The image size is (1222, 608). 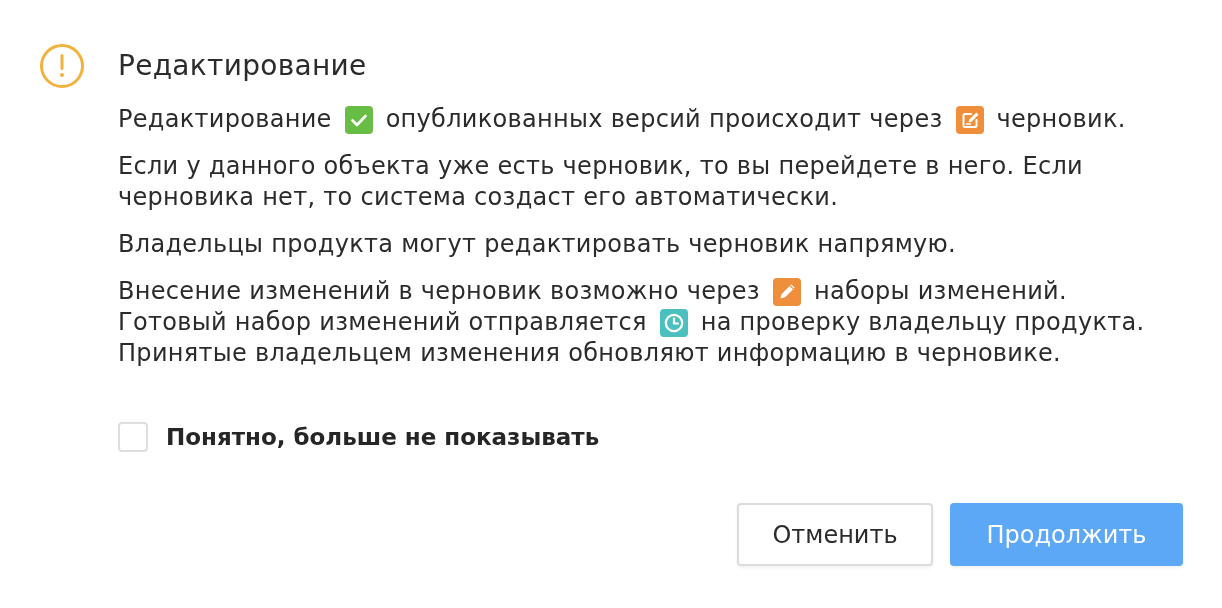 What do you see at coordinates (969, 119) in the screenshot?
I see `note-pencil-icon` at bounding box center [969, 119].